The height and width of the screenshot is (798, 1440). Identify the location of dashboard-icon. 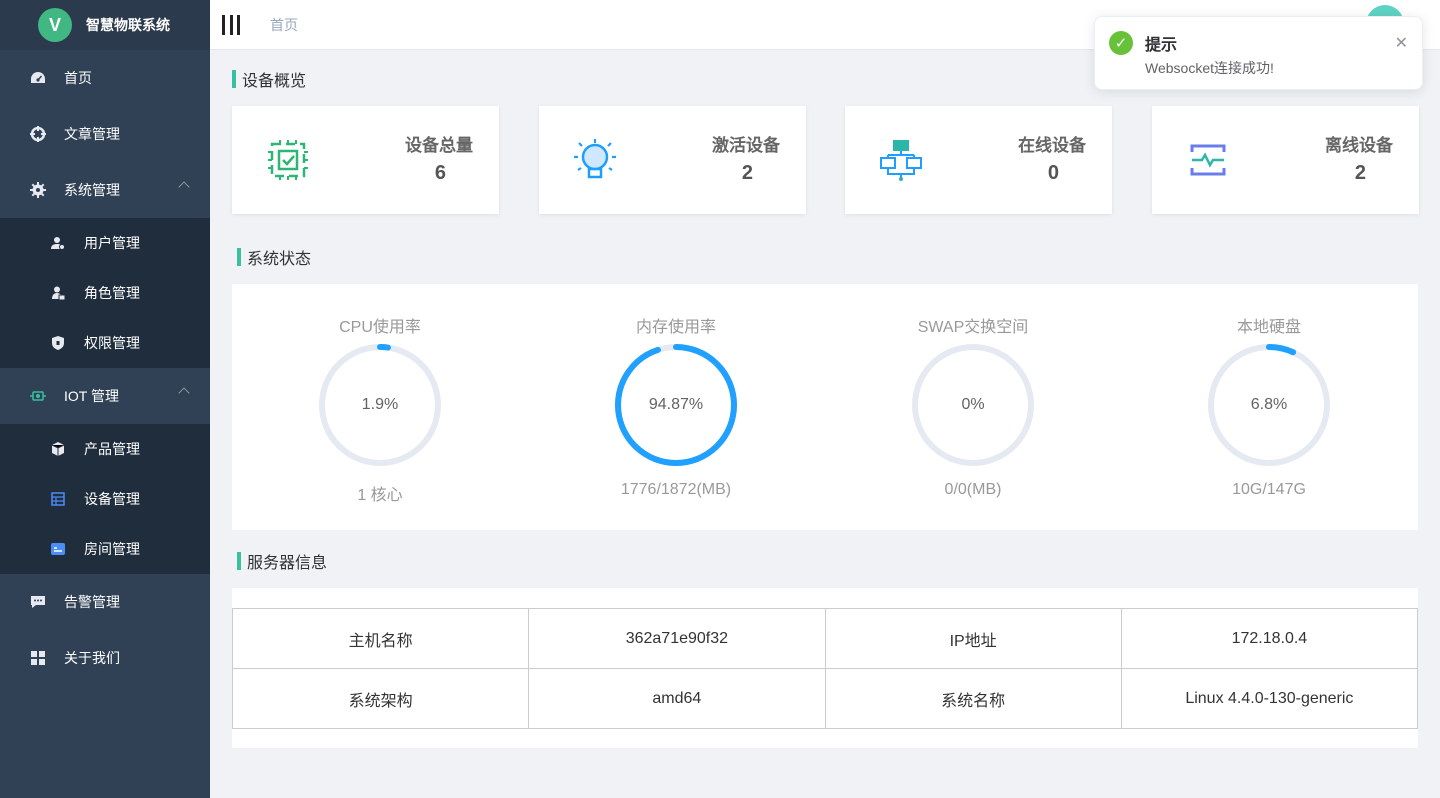
(38, 78).